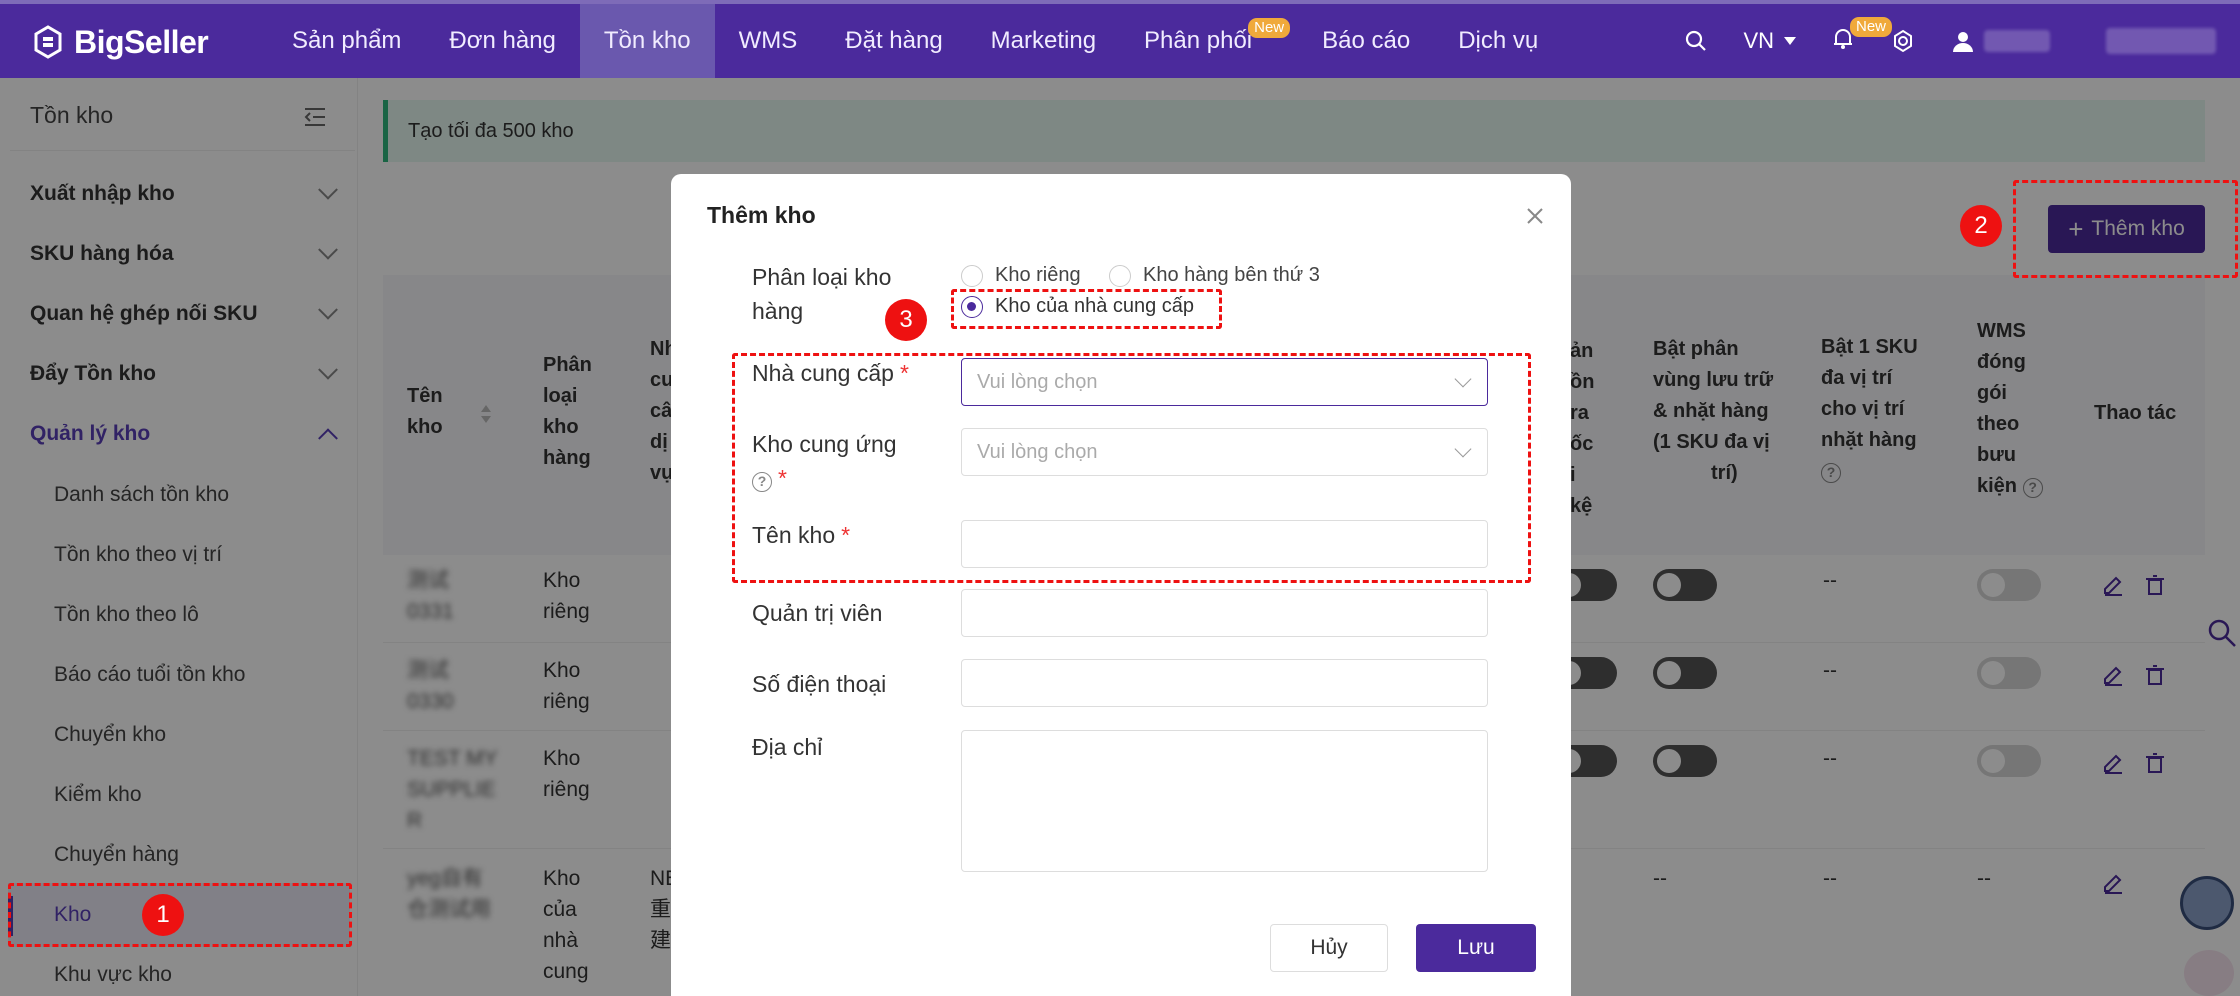 This screenshot has width=2240, height=996. I want to click on nav-label: Phân phối, so click(1198, 40).